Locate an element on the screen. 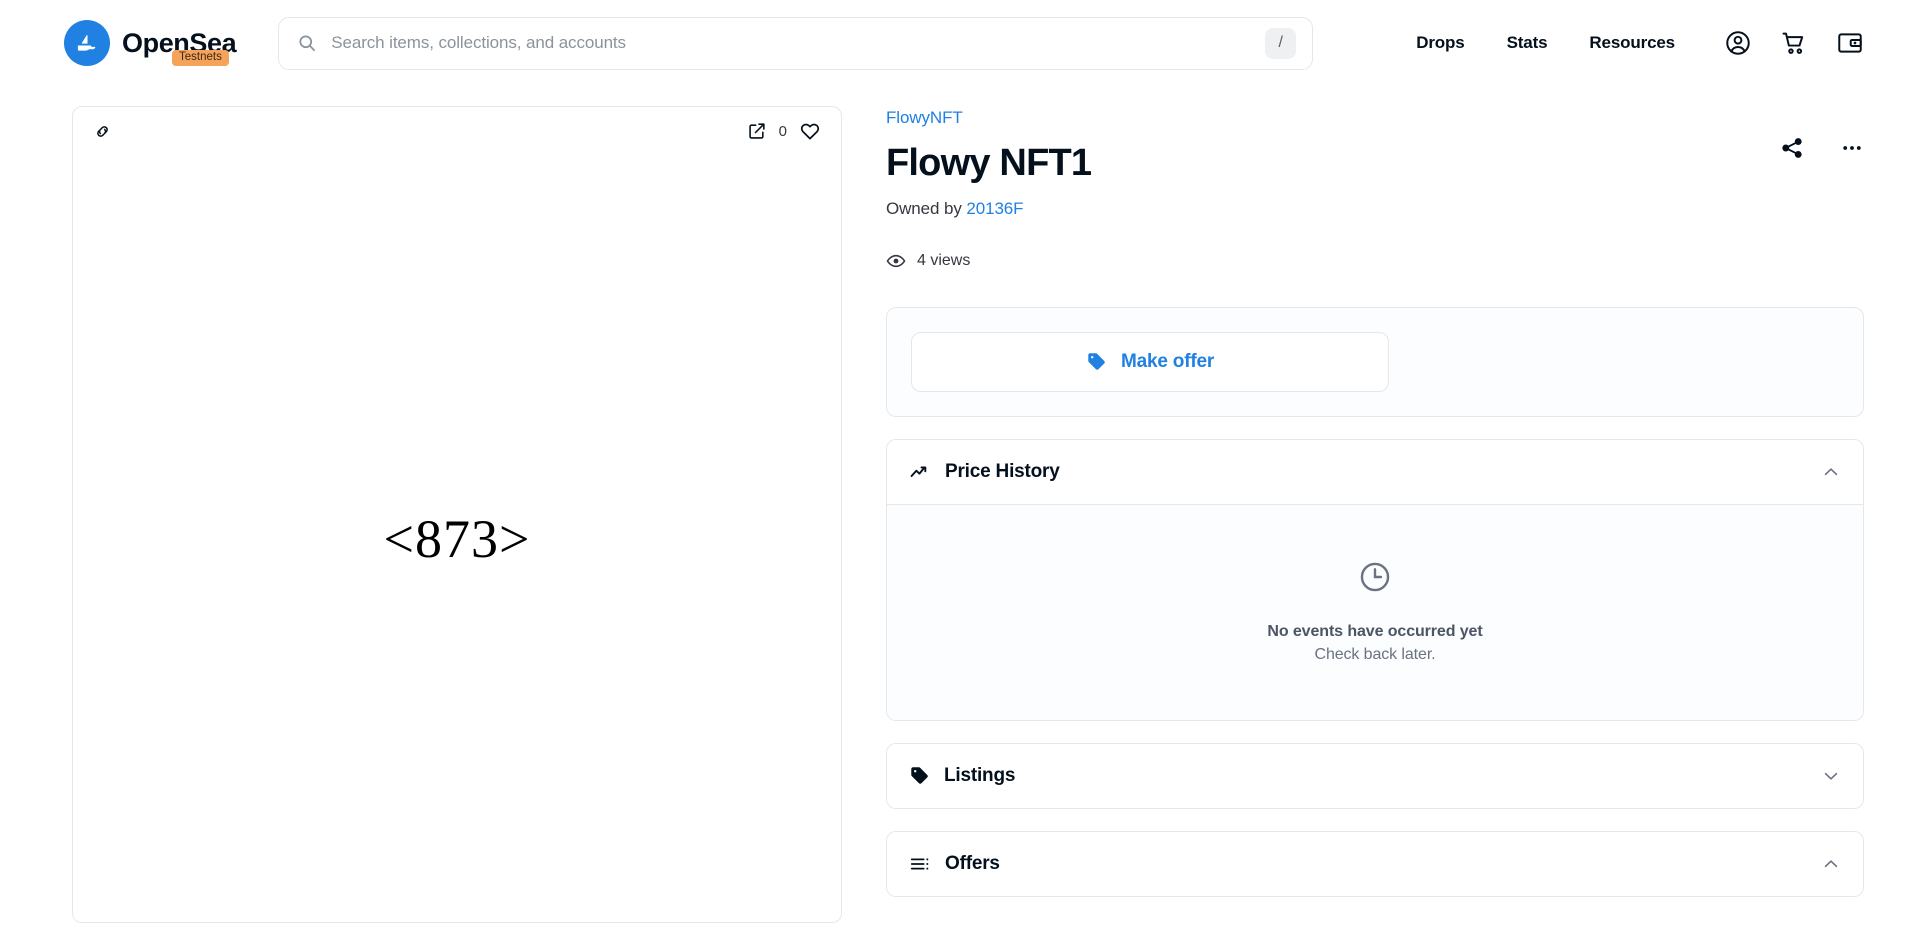 This screenshot has width=1920, height=942. listings-title: Listings is located at coordinates (980, 775).